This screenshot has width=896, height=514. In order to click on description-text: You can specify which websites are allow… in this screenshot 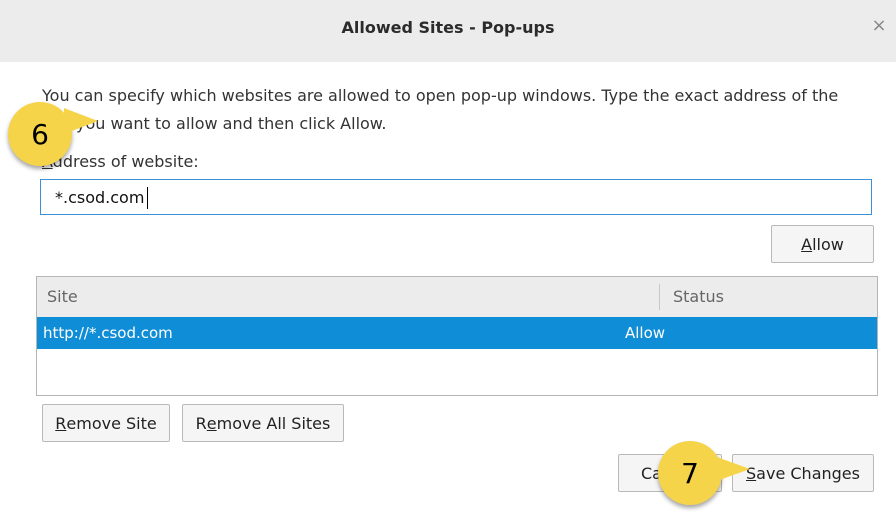, I will do `click(440, 109)`.